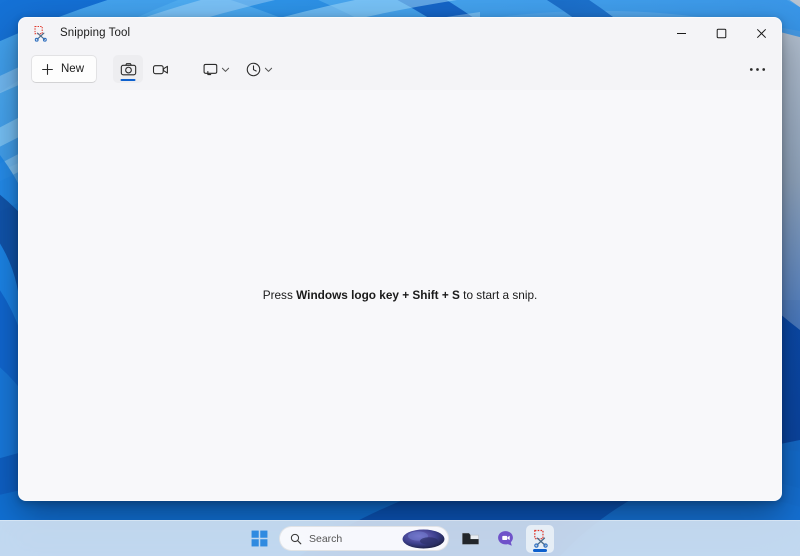 This screenshot has height=556, width=800. What do you see at coordinates (326, 538) in the screenshot?
I see `search-placeholder: Search` at bounding box center [326, 538].